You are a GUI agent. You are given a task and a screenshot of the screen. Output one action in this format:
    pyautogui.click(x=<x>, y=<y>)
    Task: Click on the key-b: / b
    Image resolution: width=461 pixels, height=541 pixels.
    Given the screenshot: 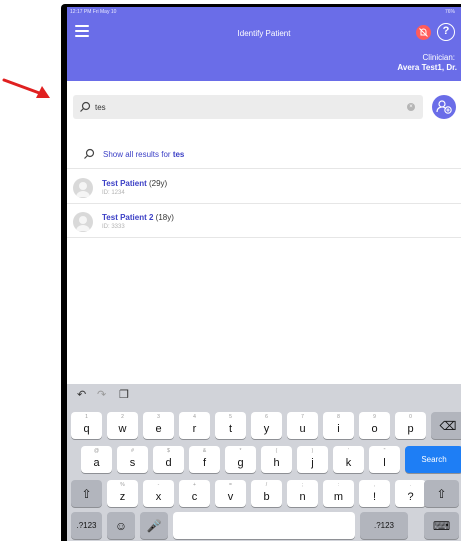 What is the action you would take?
    pyautogui.click(x=266, y=493)
    